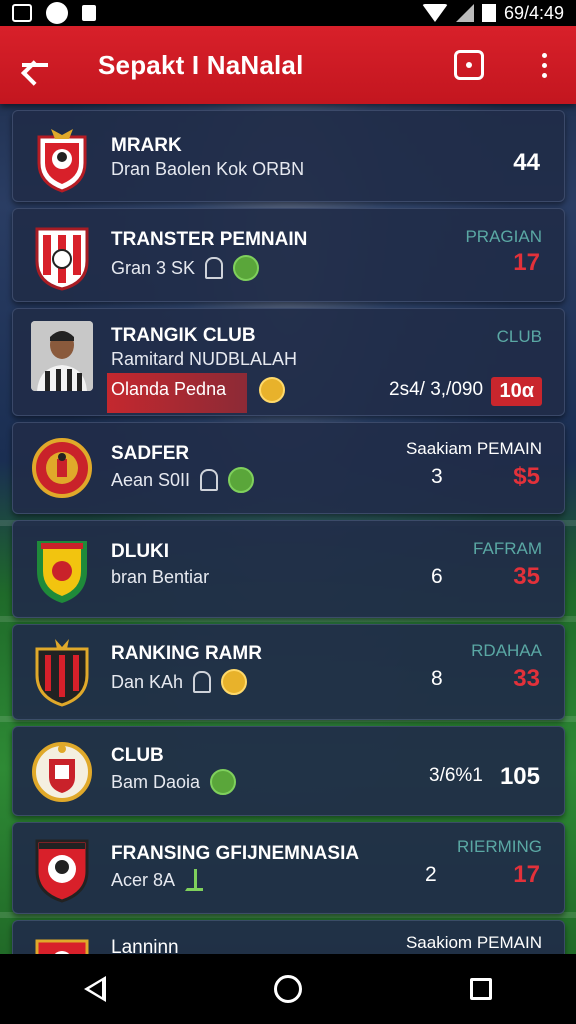 This screenshot has width=576, height=1024. I want to click on row-subtitle: Gran 3 SK, so click(185, 268).